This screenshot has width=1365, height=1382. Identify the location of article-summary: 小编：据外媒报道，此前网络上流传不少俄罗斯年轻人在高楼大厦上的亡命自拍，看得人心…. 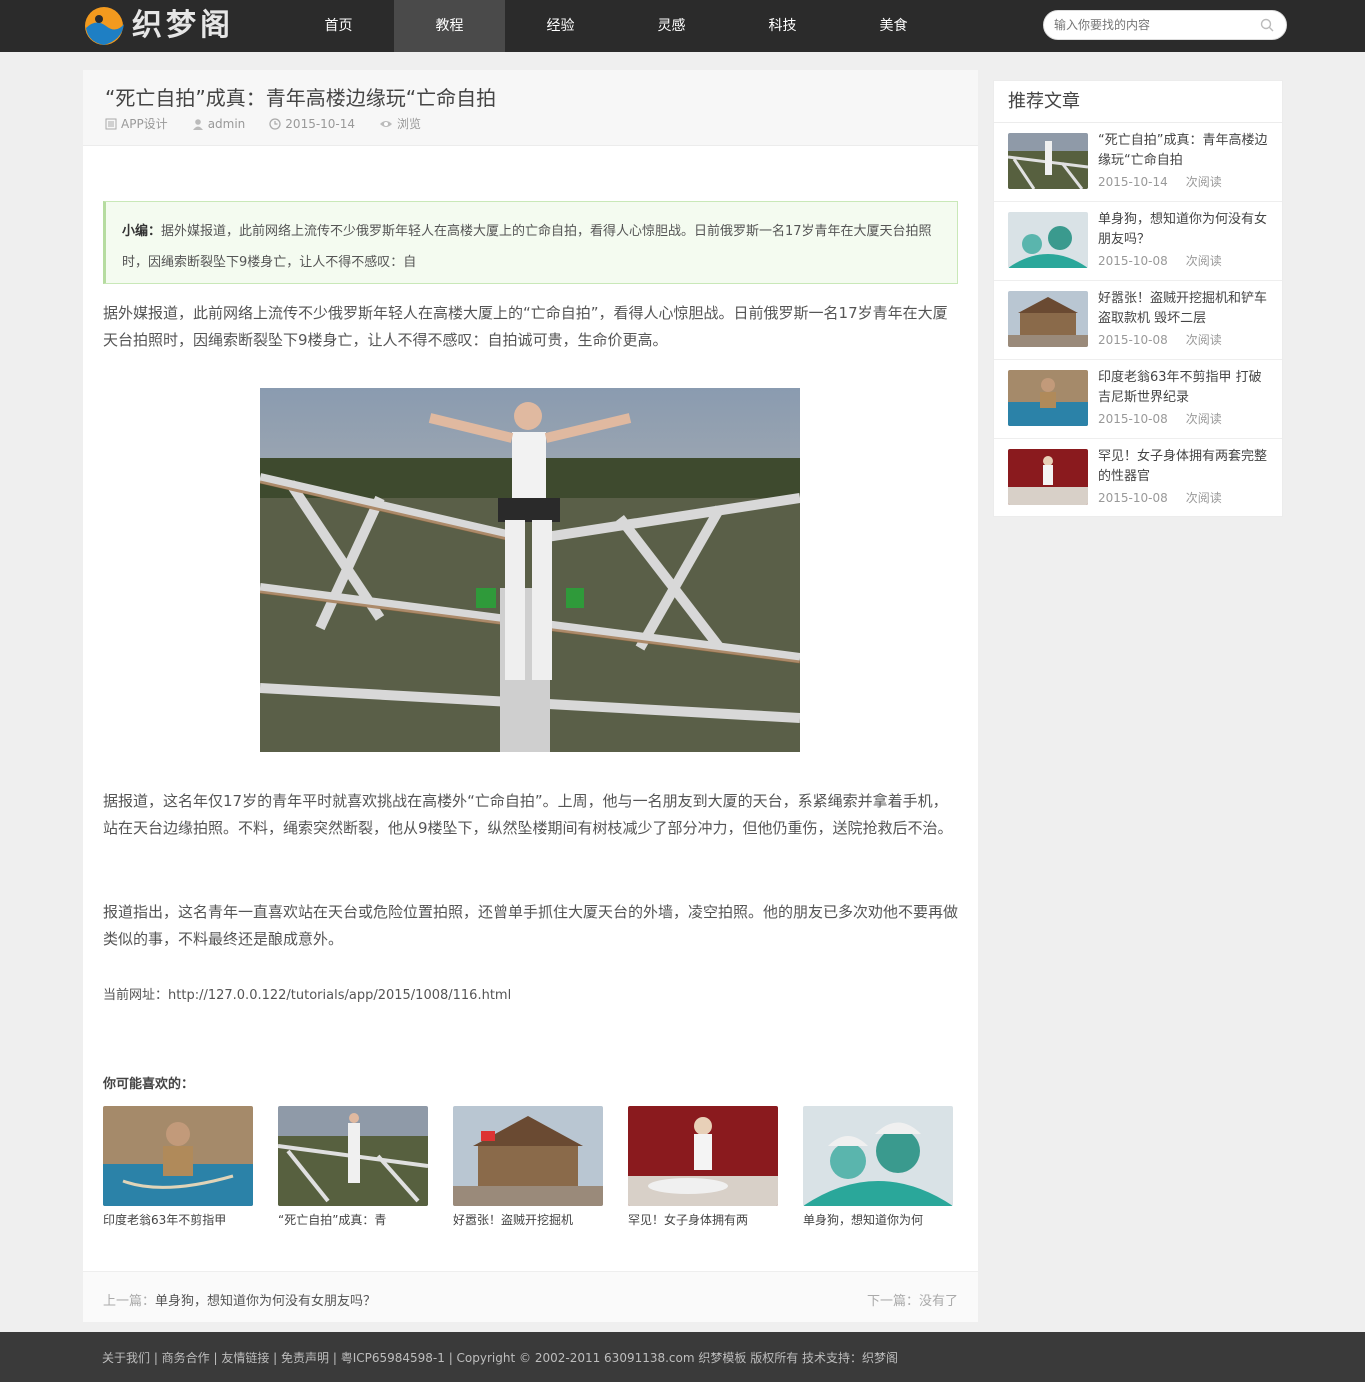
(530, 242).